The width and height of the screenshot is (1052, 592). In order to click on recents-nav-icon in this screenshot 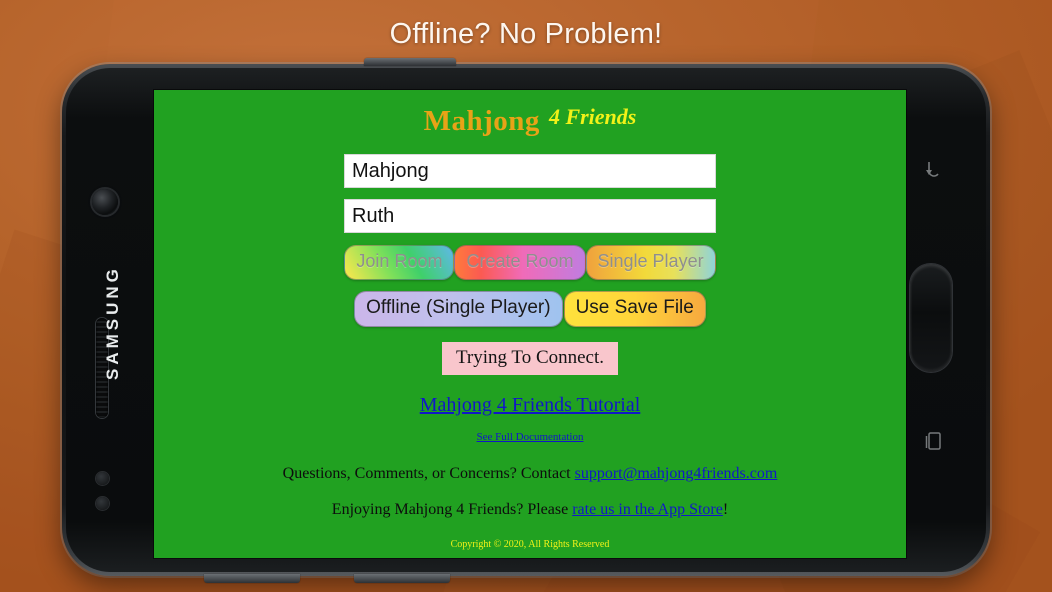, I will do `click(933, 441)`.